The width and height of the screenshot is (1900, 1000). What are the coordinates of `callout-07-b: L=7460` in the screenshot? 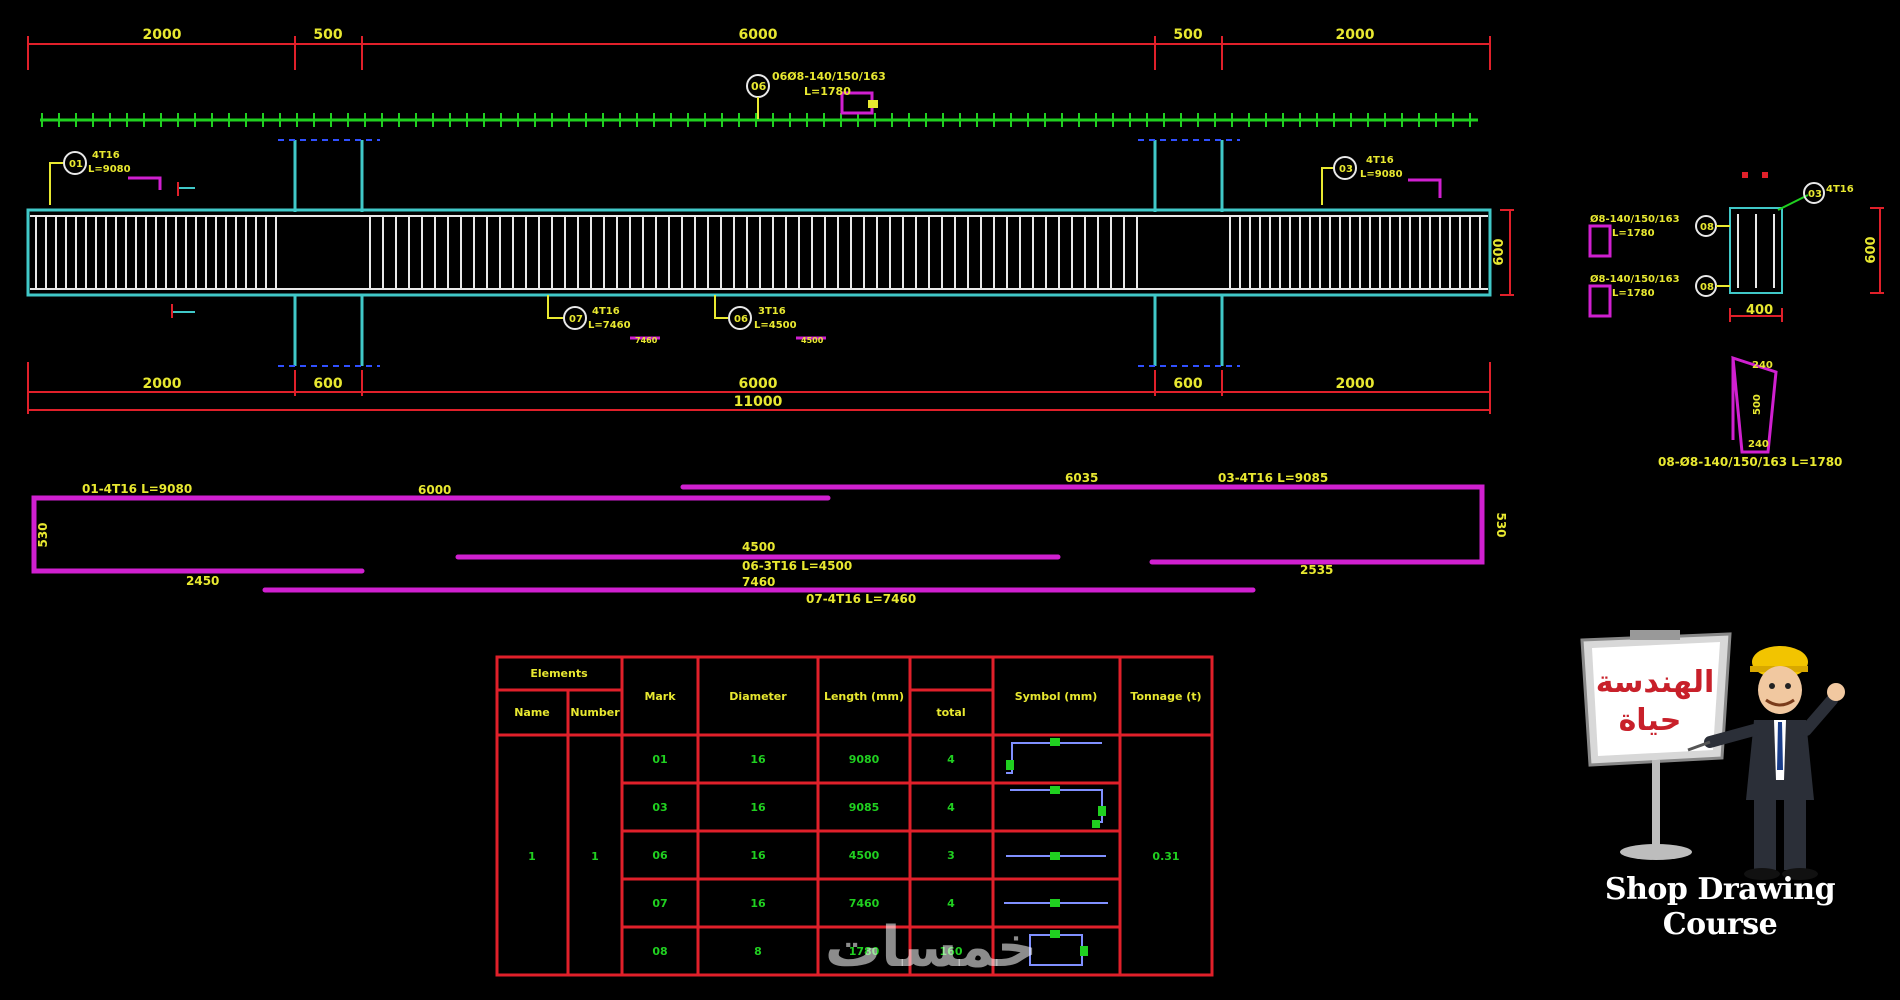 It's located at (609, 325).